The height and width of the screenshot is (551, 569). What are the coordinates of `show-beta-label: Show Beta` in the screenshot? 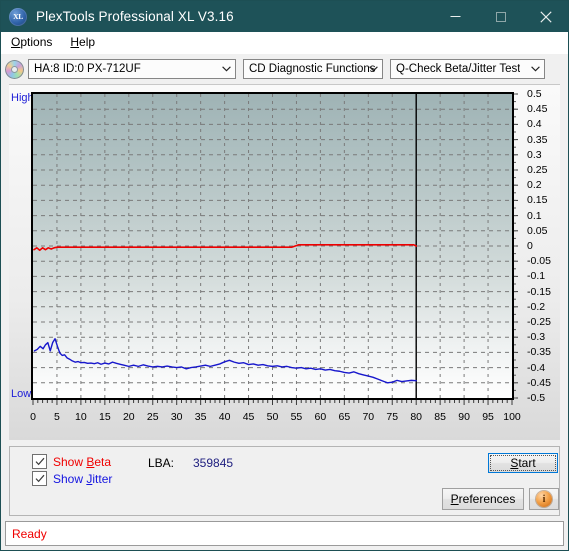 It's located at (82, 461).